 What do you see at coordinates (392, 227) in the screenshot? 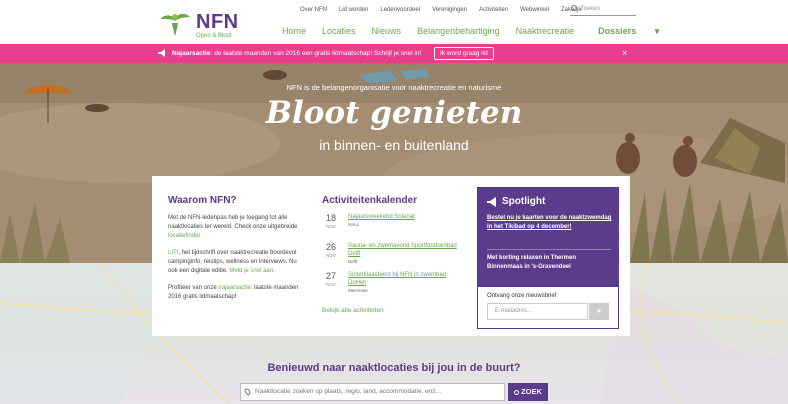
I see `calendar-event: 18 NOV Najaarsweekend Solanat HALL` at bounding box center [392, 227].